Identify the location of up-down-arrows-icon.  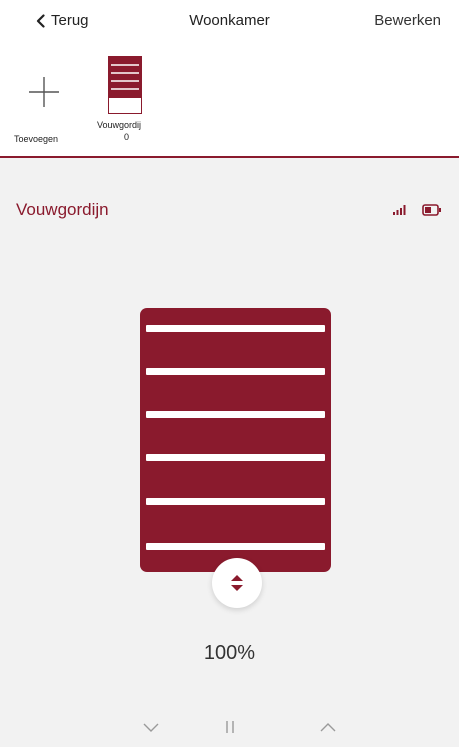
(237, 583).